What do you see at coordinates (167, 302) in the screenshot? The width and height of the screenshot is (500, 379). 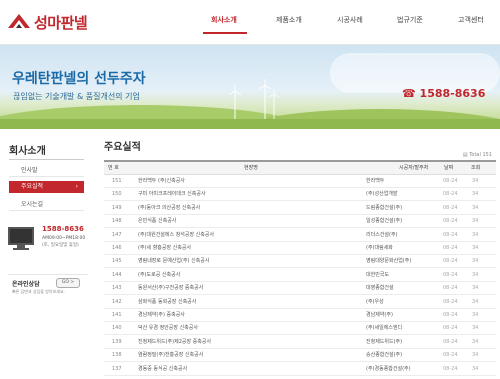 I see `cell-site-title: 삼화식품 동희공장 신축공사` at bounding box center [167, 302].